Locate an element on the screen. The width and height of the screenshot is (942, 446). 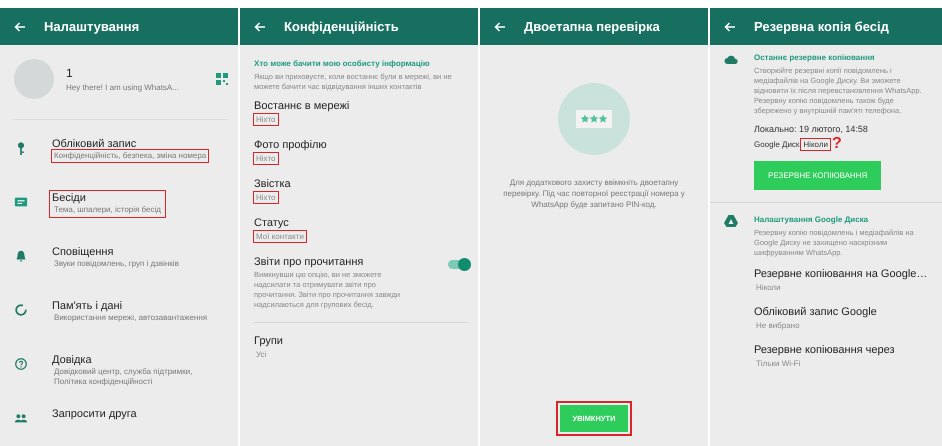
setting-title: Довідка is located at coordinates (139, 360).